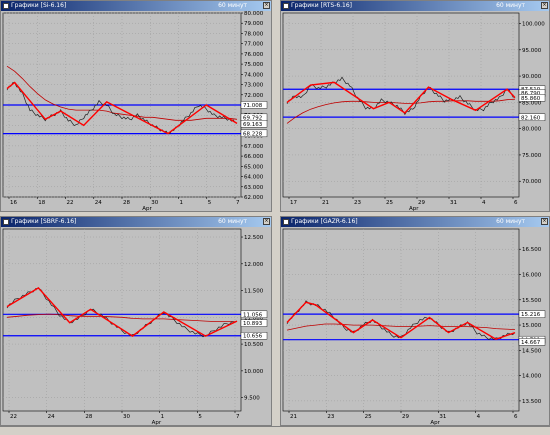  Describe the element at coordinates (532, 402) in the screenshot. I see `y-tick-label: 13.500` at that location.